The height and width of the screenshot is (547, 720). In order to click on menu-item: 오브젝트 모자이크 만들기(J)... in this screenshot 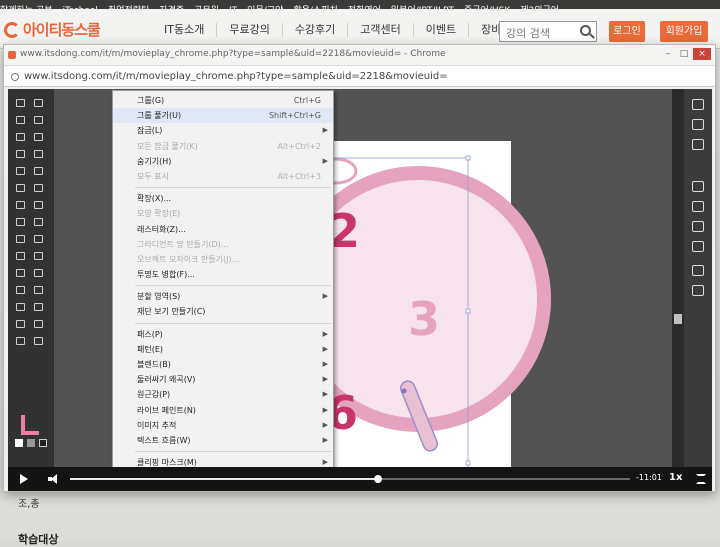, I will do `click(223, 259)`.